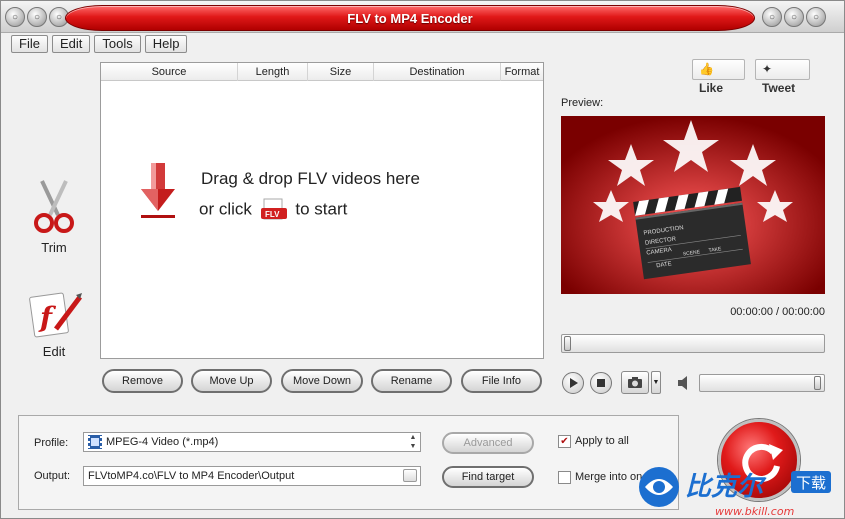 The width and height of the screenshot is (845, 519). I want to click on apply-to-all-label: Apply to all, so click(602, 441).